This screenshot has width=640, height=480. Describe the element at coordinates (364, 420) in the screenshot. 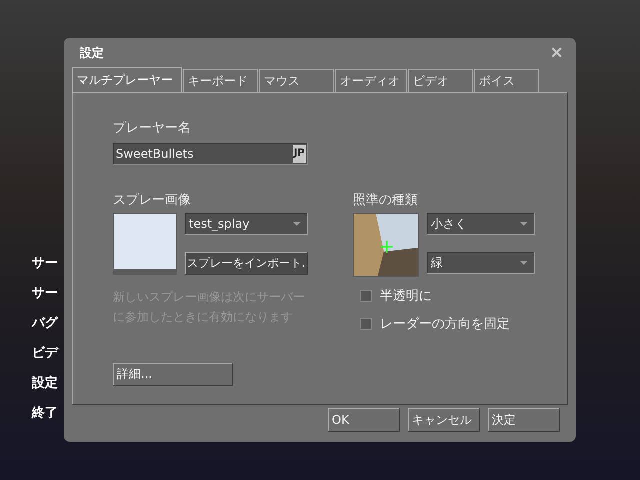

I see `ok-button: OK` at that location.